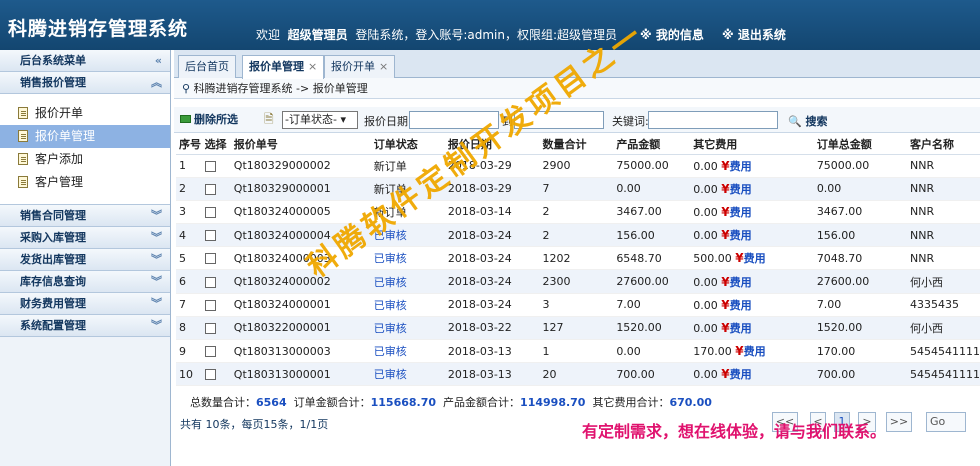 Image resolution: width=980 pixels, height=466 pixels. I want to click on sidebar-item-quote-manage: 报价单管理, so click(85, 136).